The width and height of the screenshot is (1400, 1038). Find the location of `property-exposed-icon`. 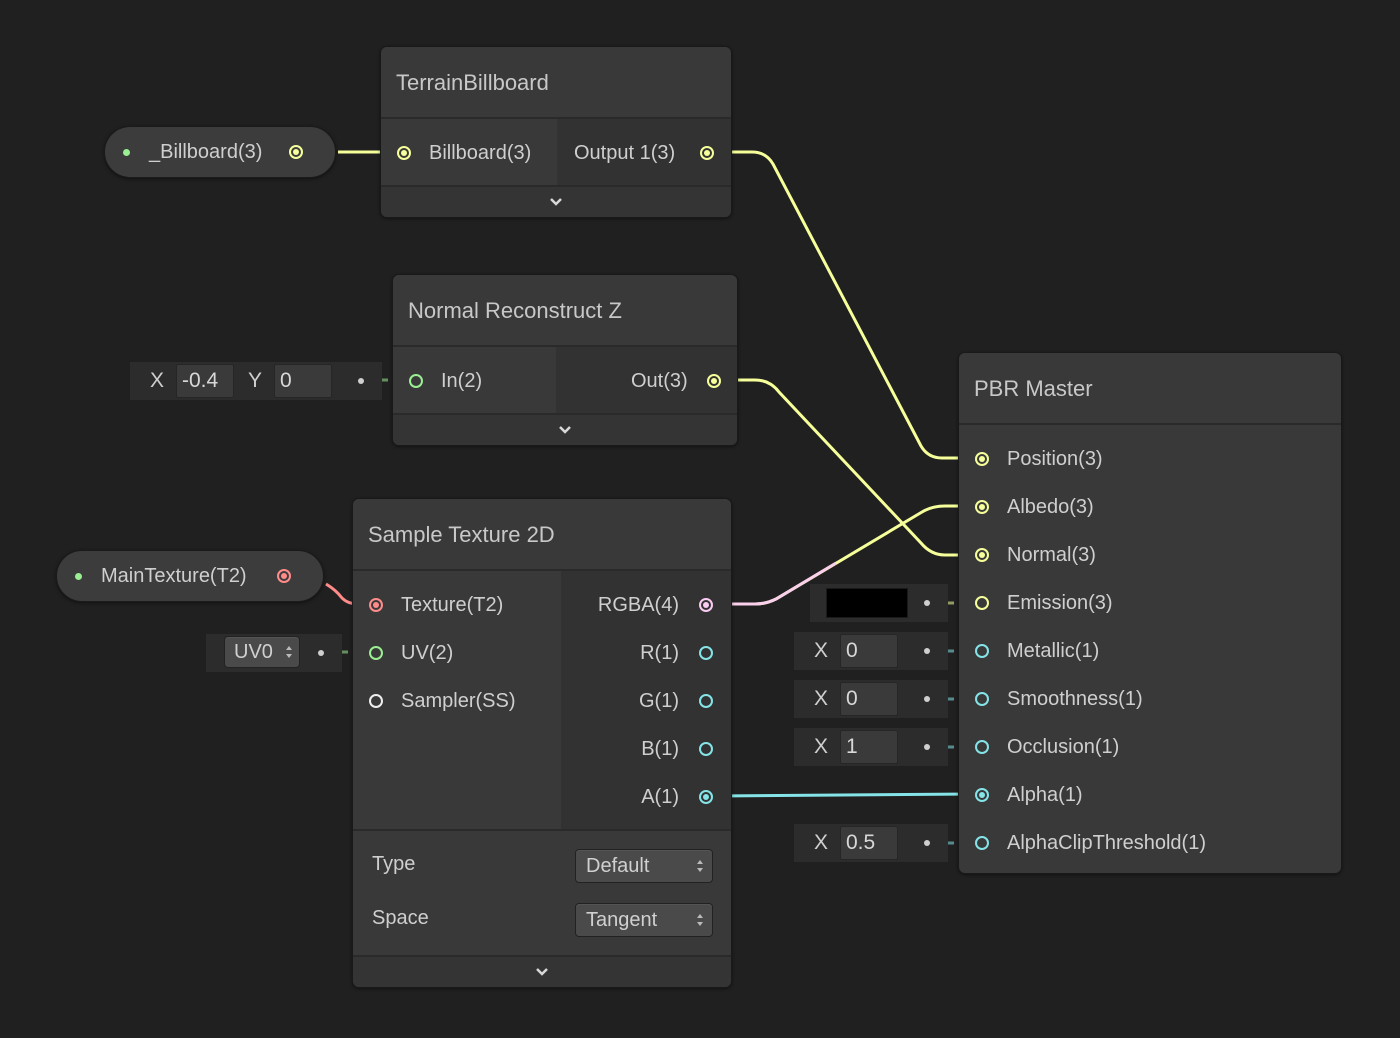

property-exposed-icon is located at coordinates (78, 576).